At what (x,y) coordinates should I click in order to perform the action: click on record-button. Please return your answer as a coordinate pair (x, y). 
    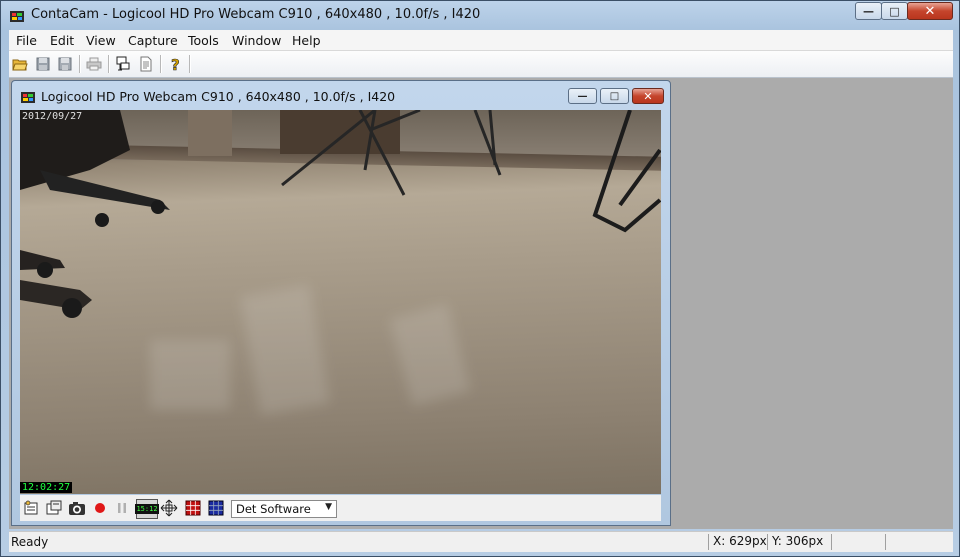
    Looking at the image, I should click on (100, 508).